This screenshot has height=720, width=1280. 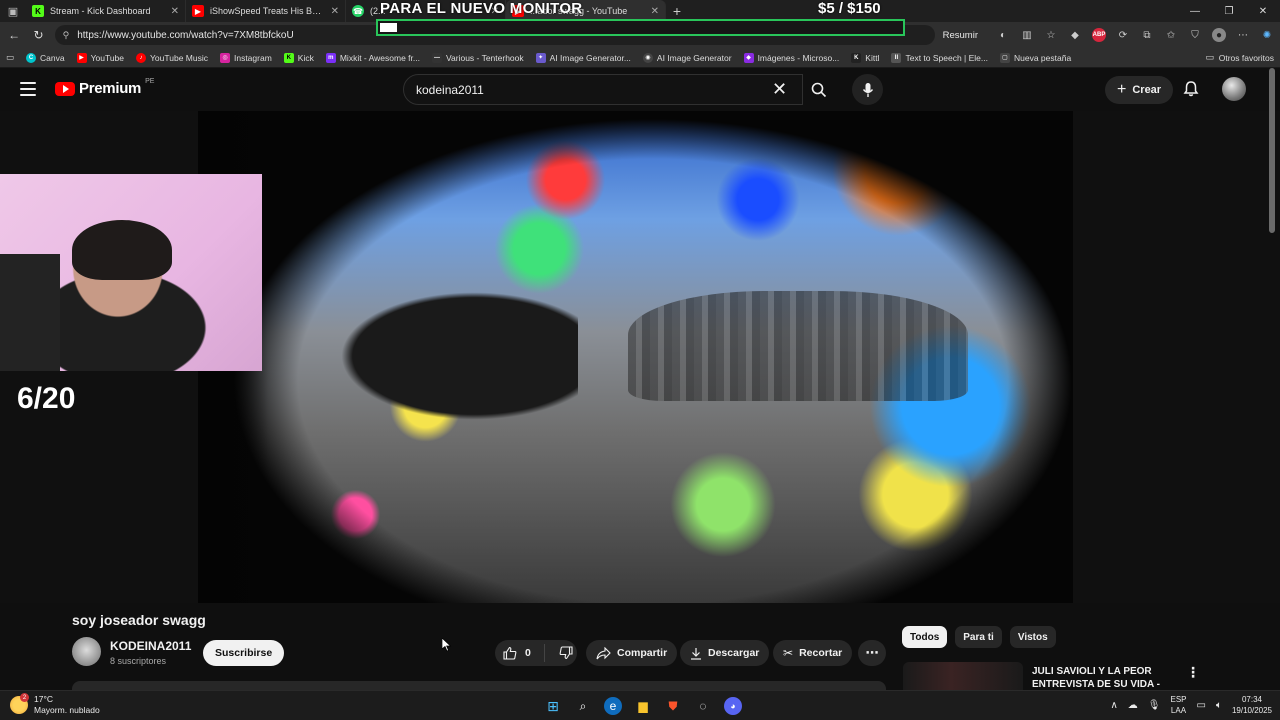 What do you see at coordinates (10, 57) in the screenshot?
I see `workspaces-icon: ▭` at bounding box center [10, 57].